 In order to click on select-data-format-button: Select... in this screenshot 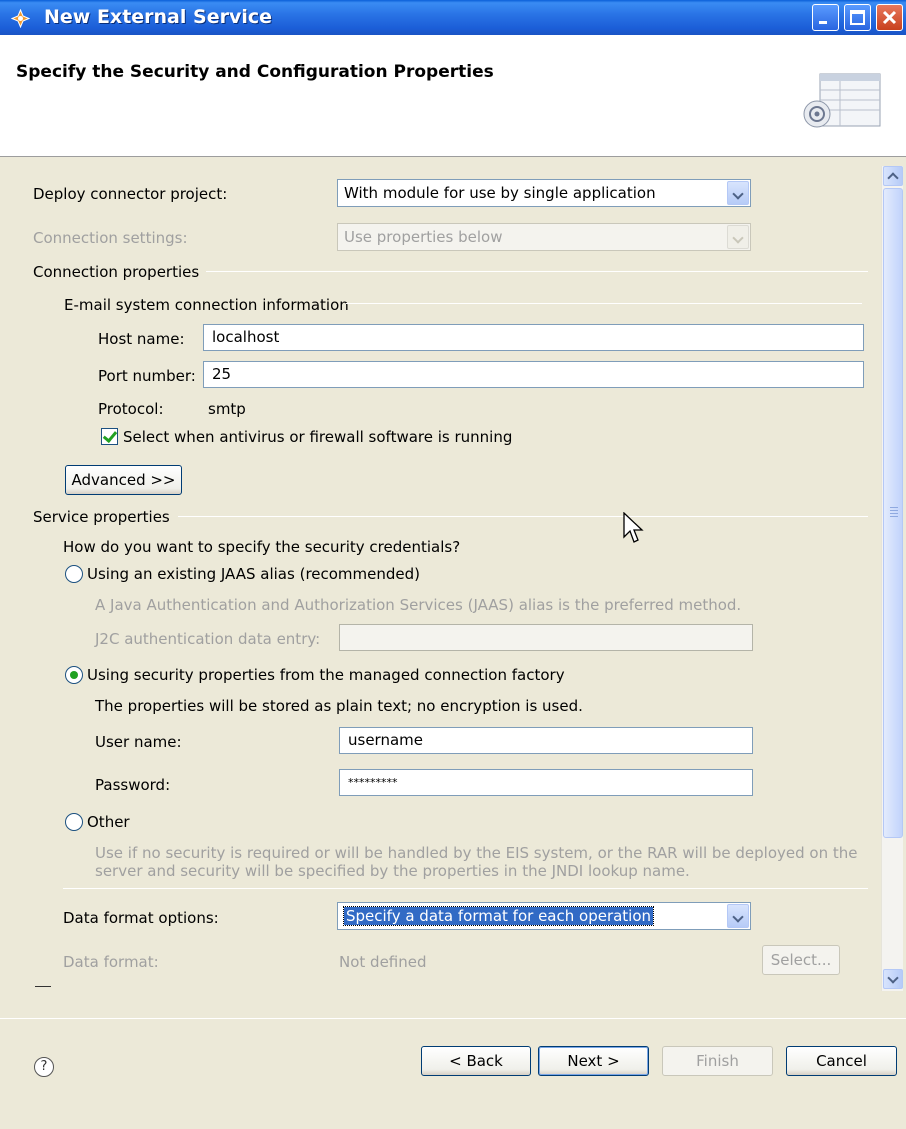, I will do `click(801, 960)`.